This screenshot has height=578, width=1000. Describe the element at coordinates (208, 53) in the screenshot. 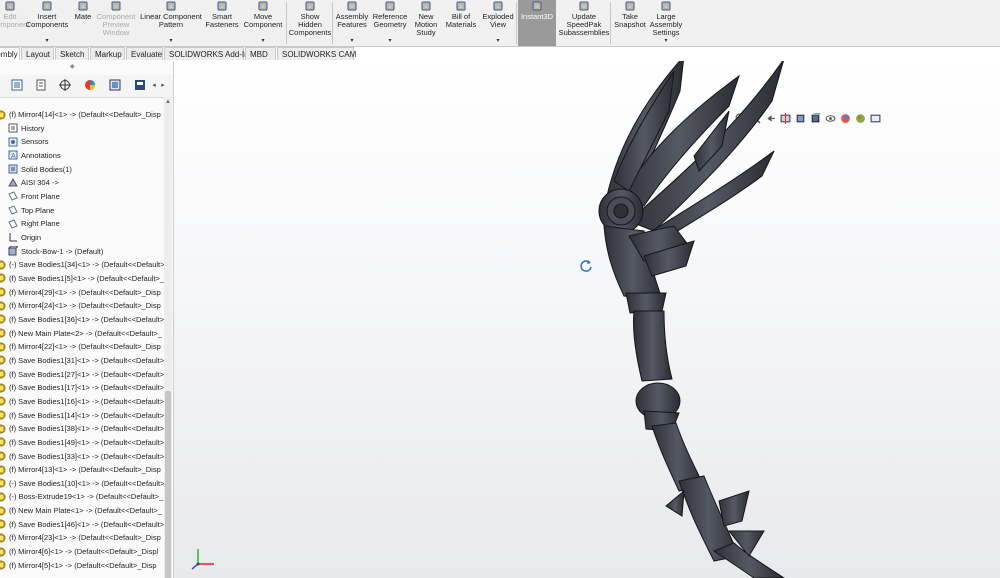

I see `tab-solidworks-add-ins: SOLIDWORKS Add-Ins` at that location.